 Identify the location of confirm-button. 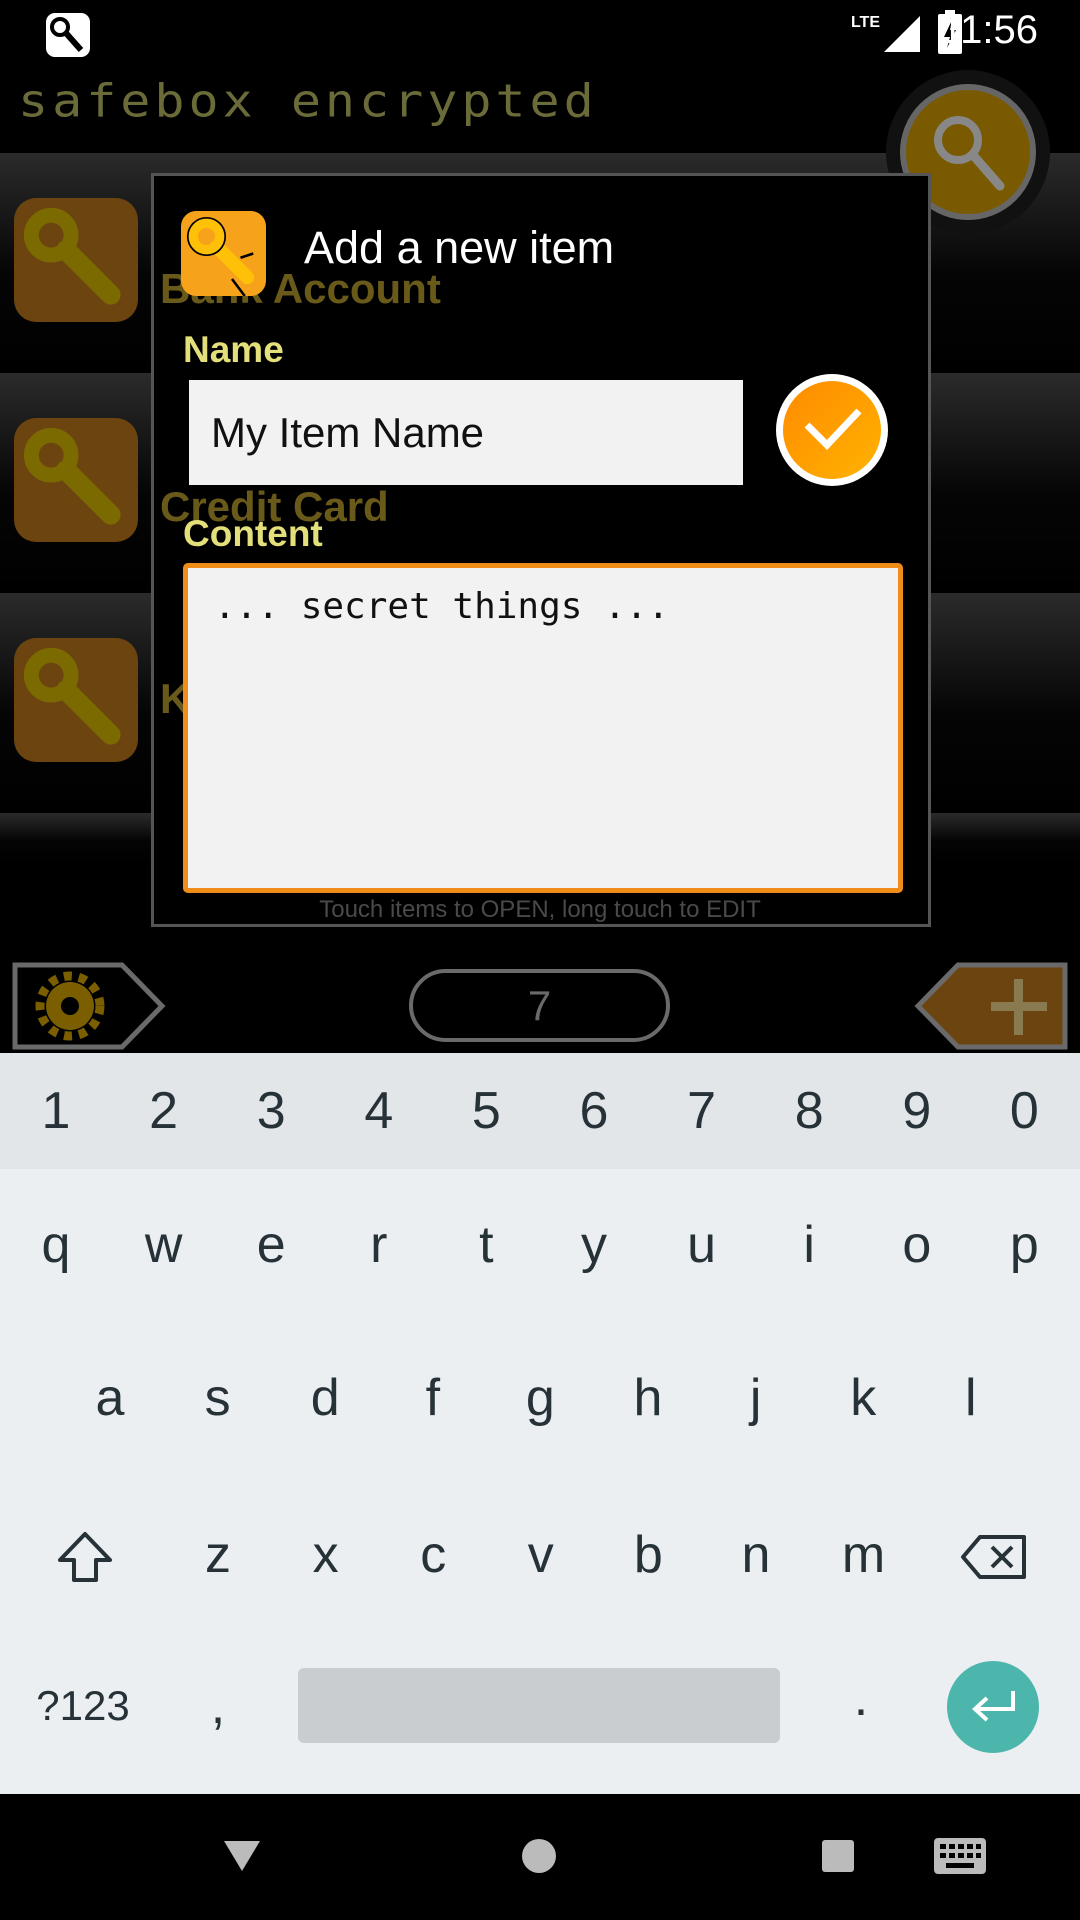
(832, 430).